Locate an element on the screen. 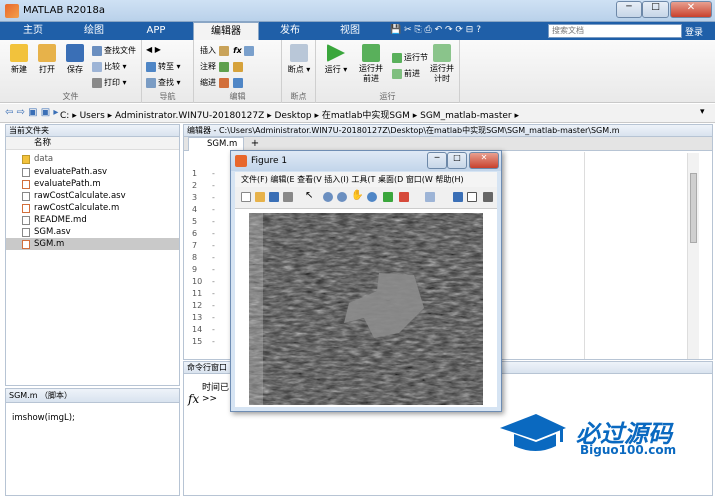  figure-axes is located at coordinates (366, 308).